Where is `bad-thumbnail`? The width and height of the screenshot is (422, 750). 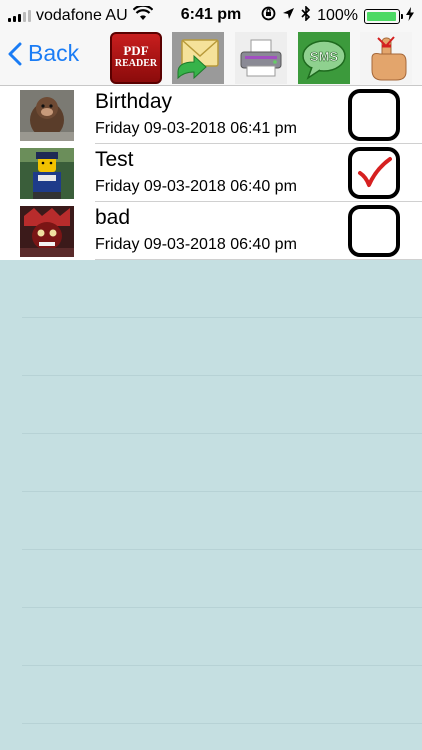 bad-thumbnail is located at coordinates (47, 231).